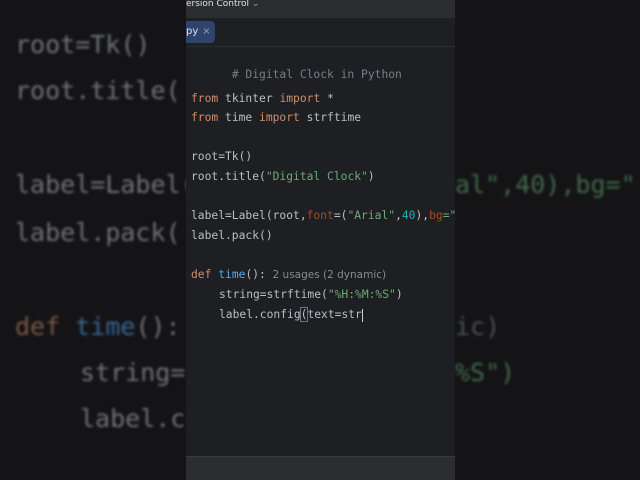 The height and width of the screenshot is (480, 640). What do you see at coordinates (320, 32) in the screenshot?
I see `tab-bar: py ×` at bounding box center [320, 32].